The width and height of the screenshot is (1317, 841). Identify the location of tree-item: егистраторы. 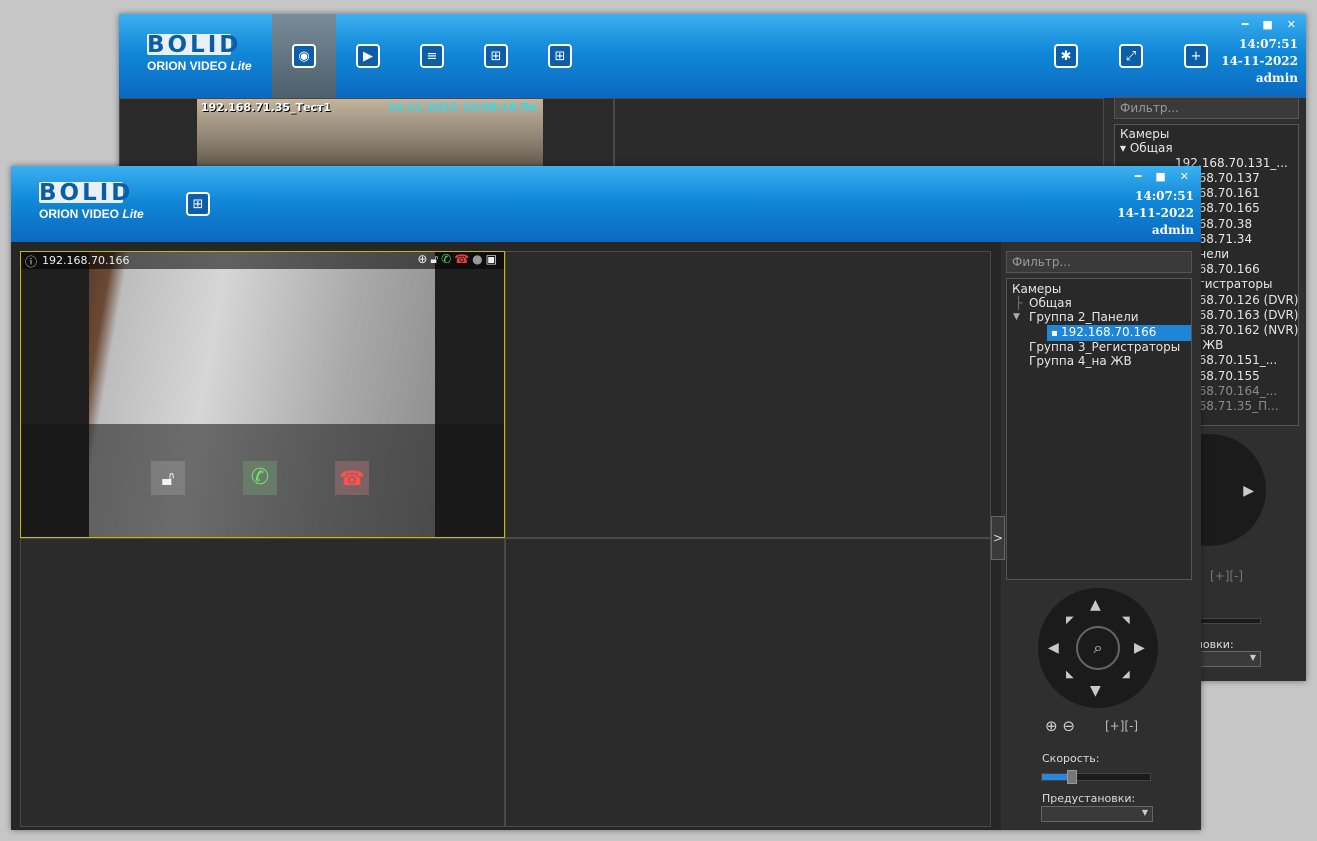
(1244, 284).